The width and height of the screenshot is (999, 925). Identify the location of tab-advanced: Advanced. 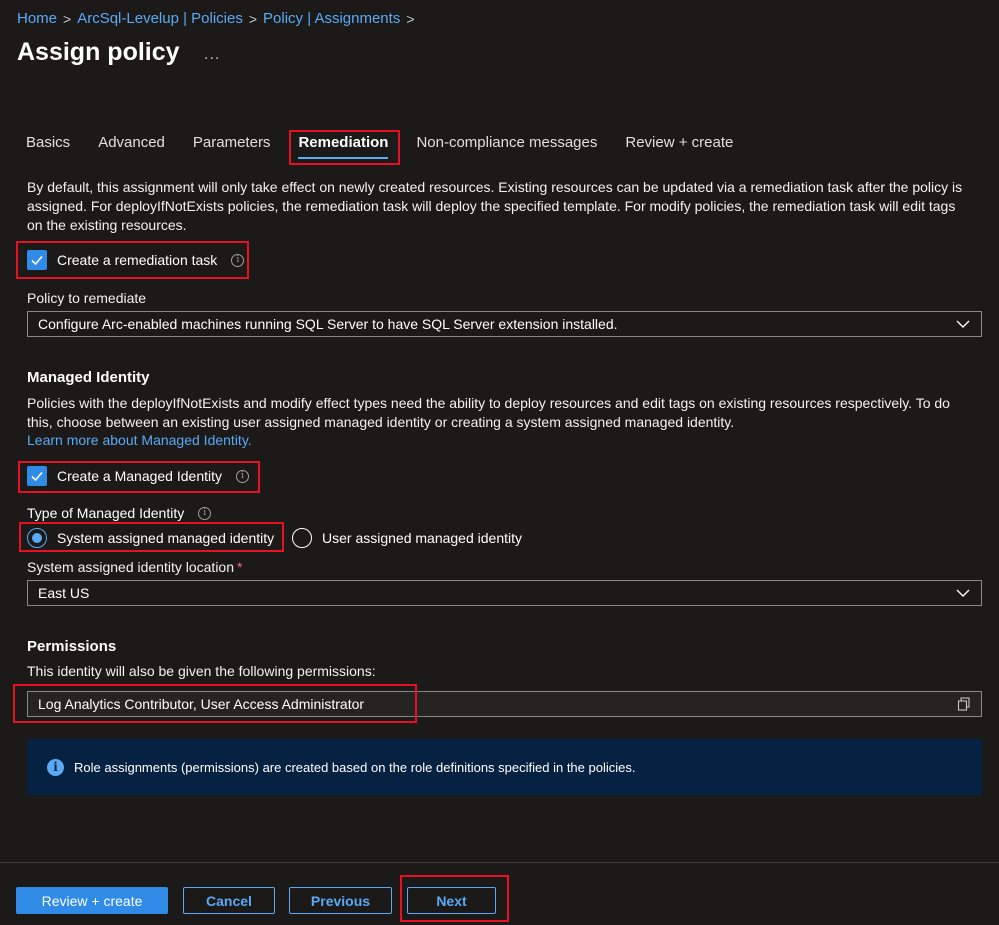
(131, 146).